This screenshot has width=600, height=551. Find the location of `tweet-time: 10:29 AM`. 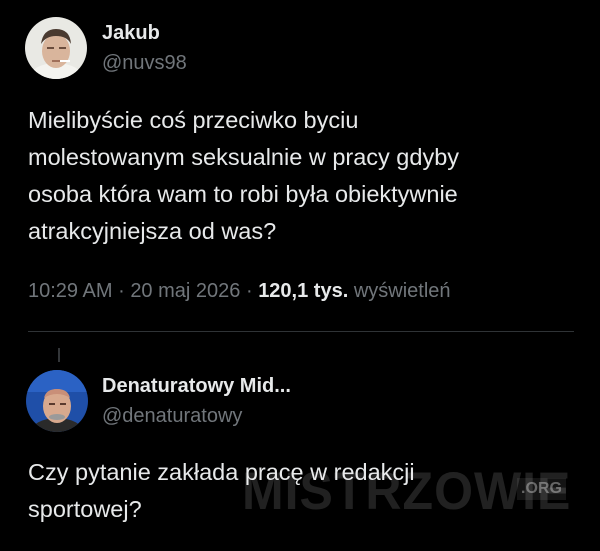

tweet-time: 10:29 AM is located at coordinates (70, 291).